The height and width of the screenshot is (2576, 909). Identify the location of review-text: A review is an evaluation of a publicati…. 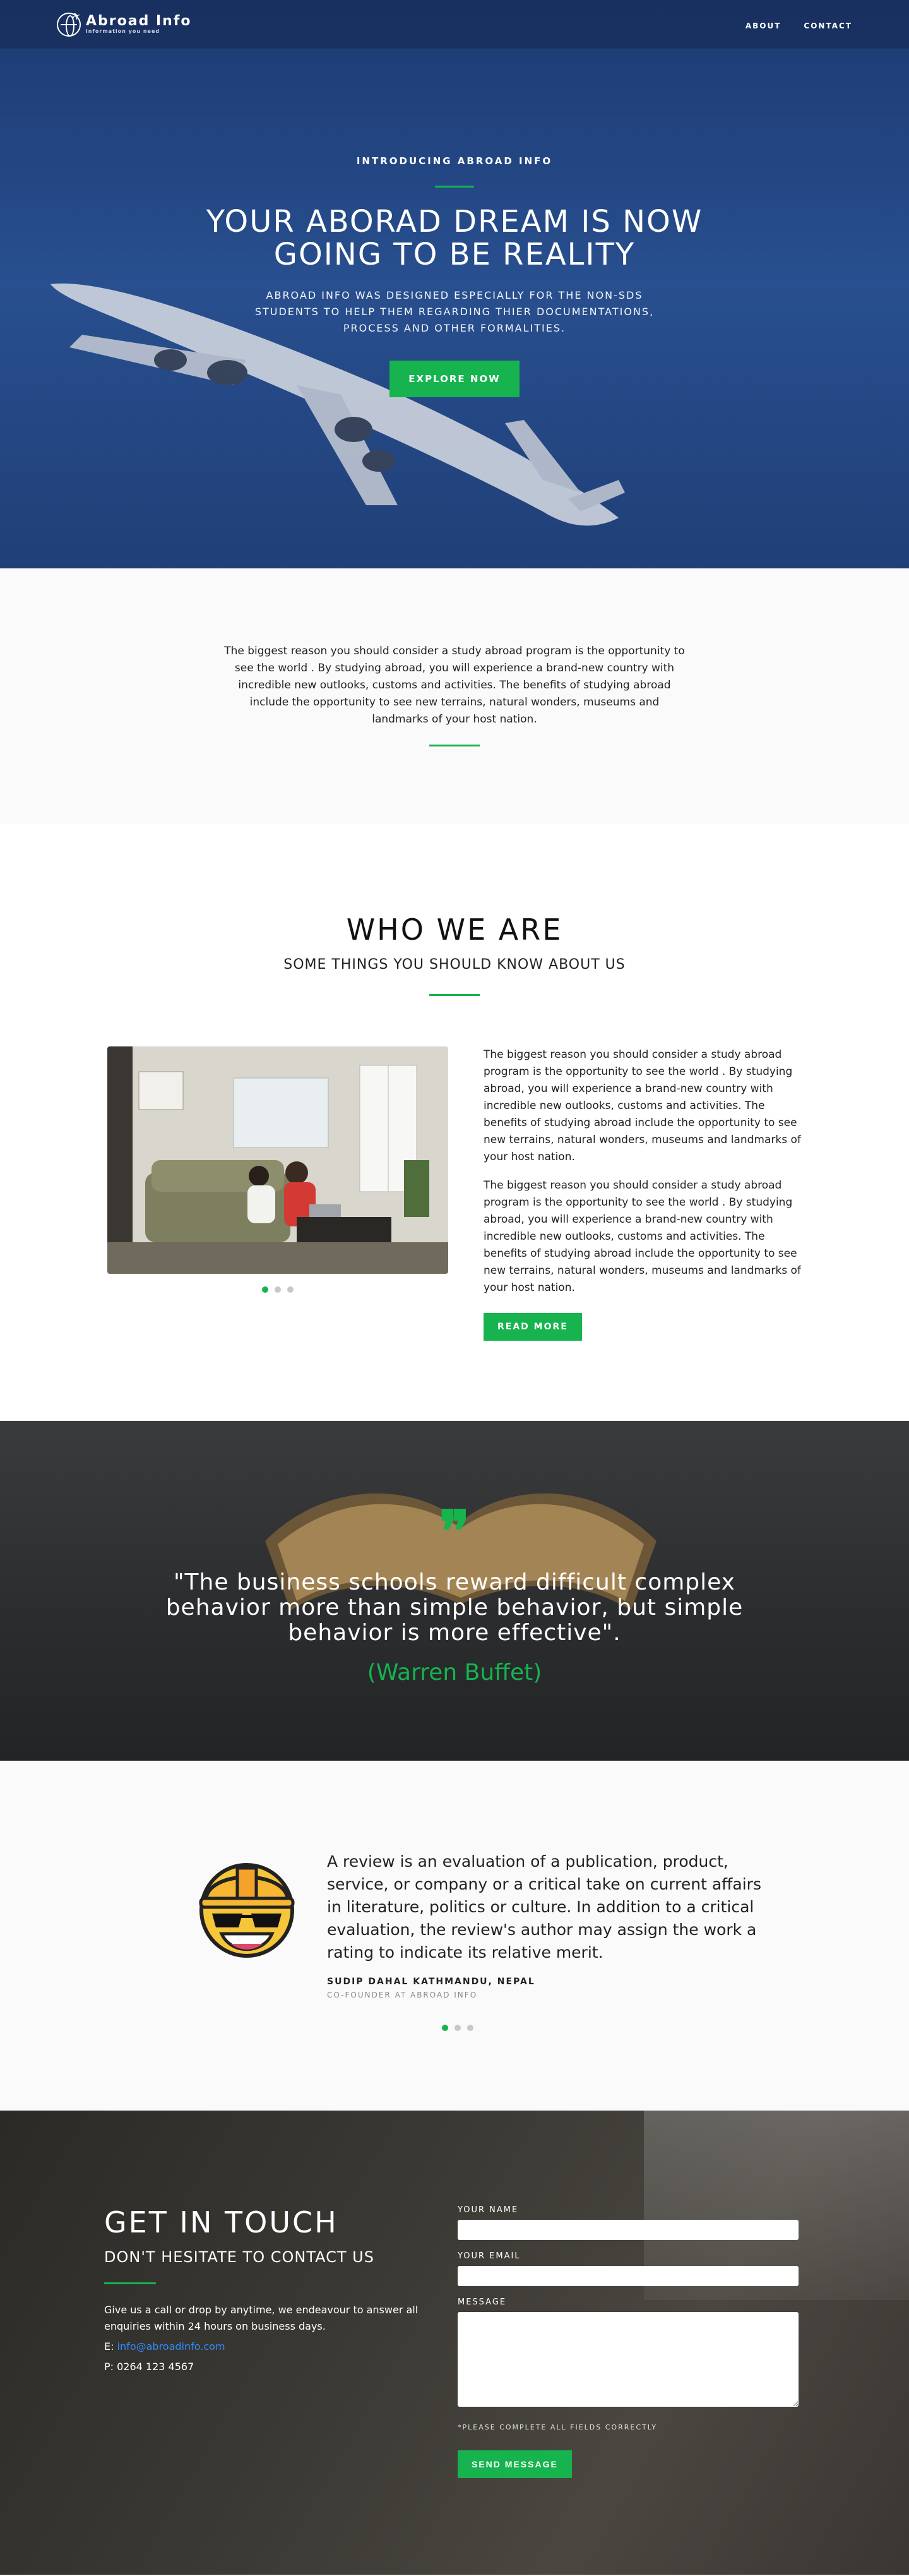
(544, 1907).